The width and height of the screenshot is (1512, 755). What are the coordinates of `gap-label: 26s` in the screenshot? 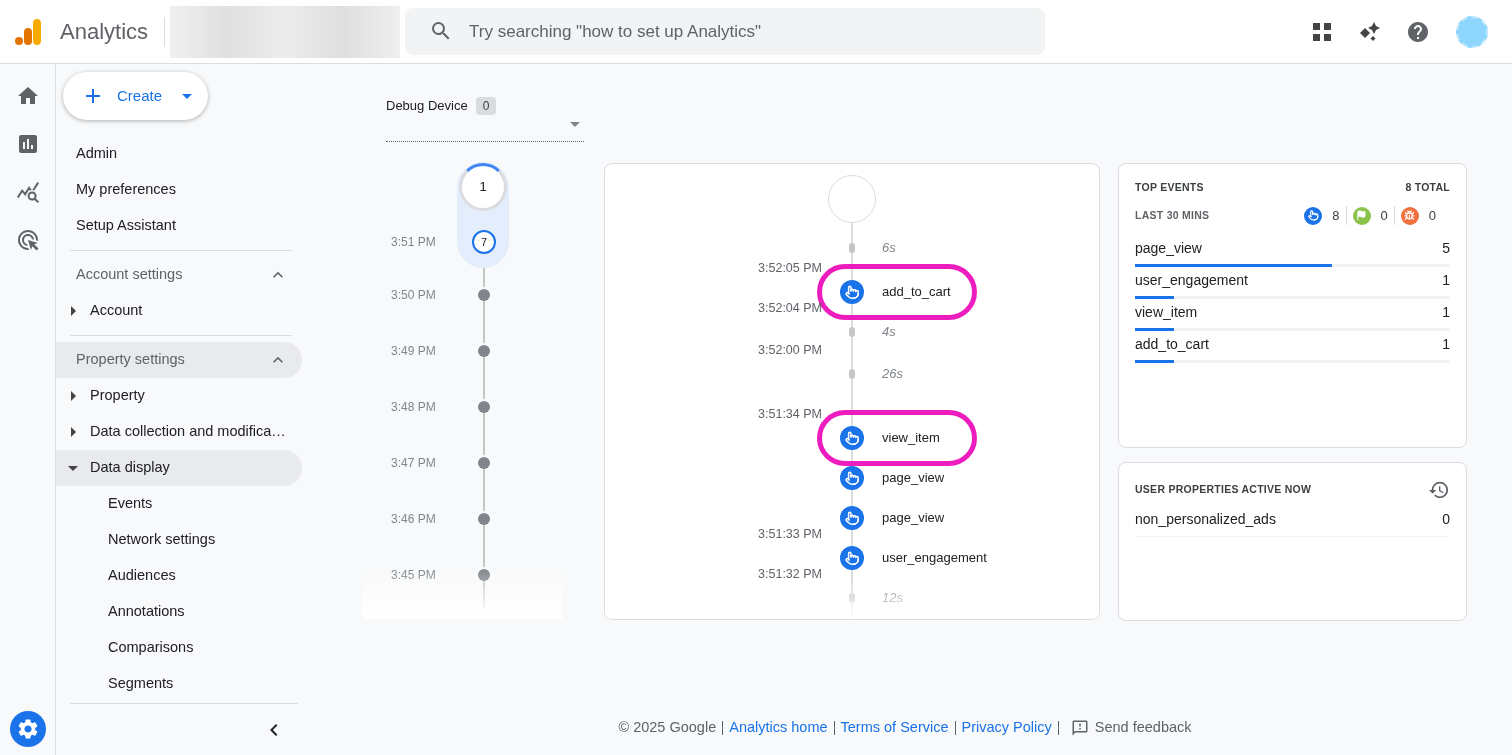 It's located at (892, 374).